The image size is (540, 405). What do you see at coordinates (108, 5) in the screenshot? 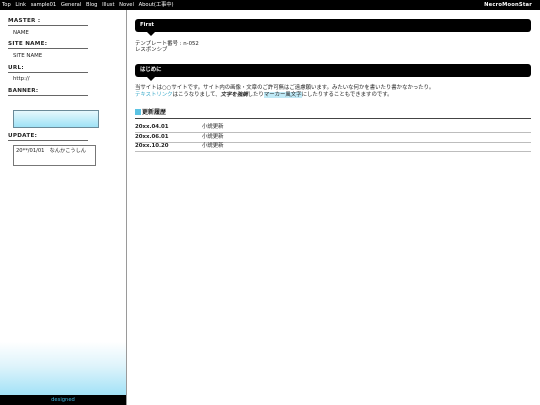
I see `nav-illust: Illust` at bounding box center [108, 5].